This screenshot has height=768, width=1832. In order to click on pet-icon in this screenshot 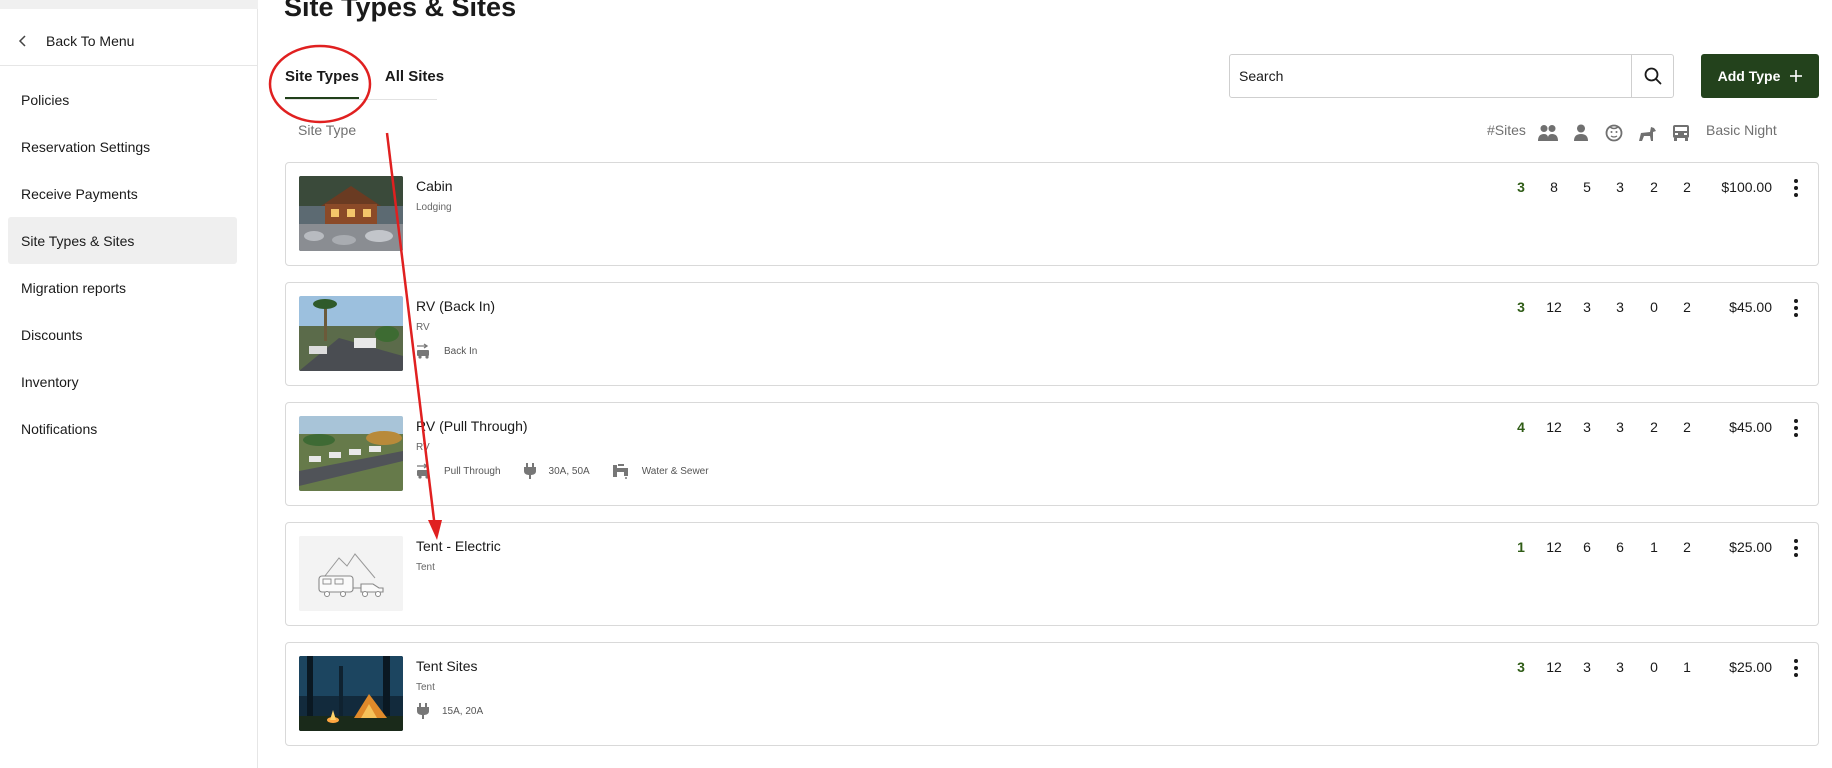, I will do `click(1647, 133)`.